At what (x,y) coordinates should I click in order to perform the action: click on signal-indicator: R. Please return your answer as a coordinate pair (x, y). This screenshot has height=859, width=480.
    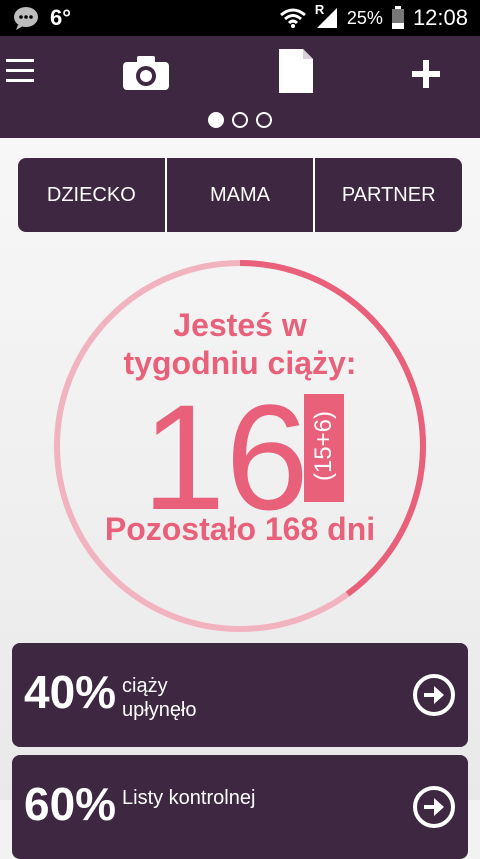
    Looking at the image, I should click on (327, 16).